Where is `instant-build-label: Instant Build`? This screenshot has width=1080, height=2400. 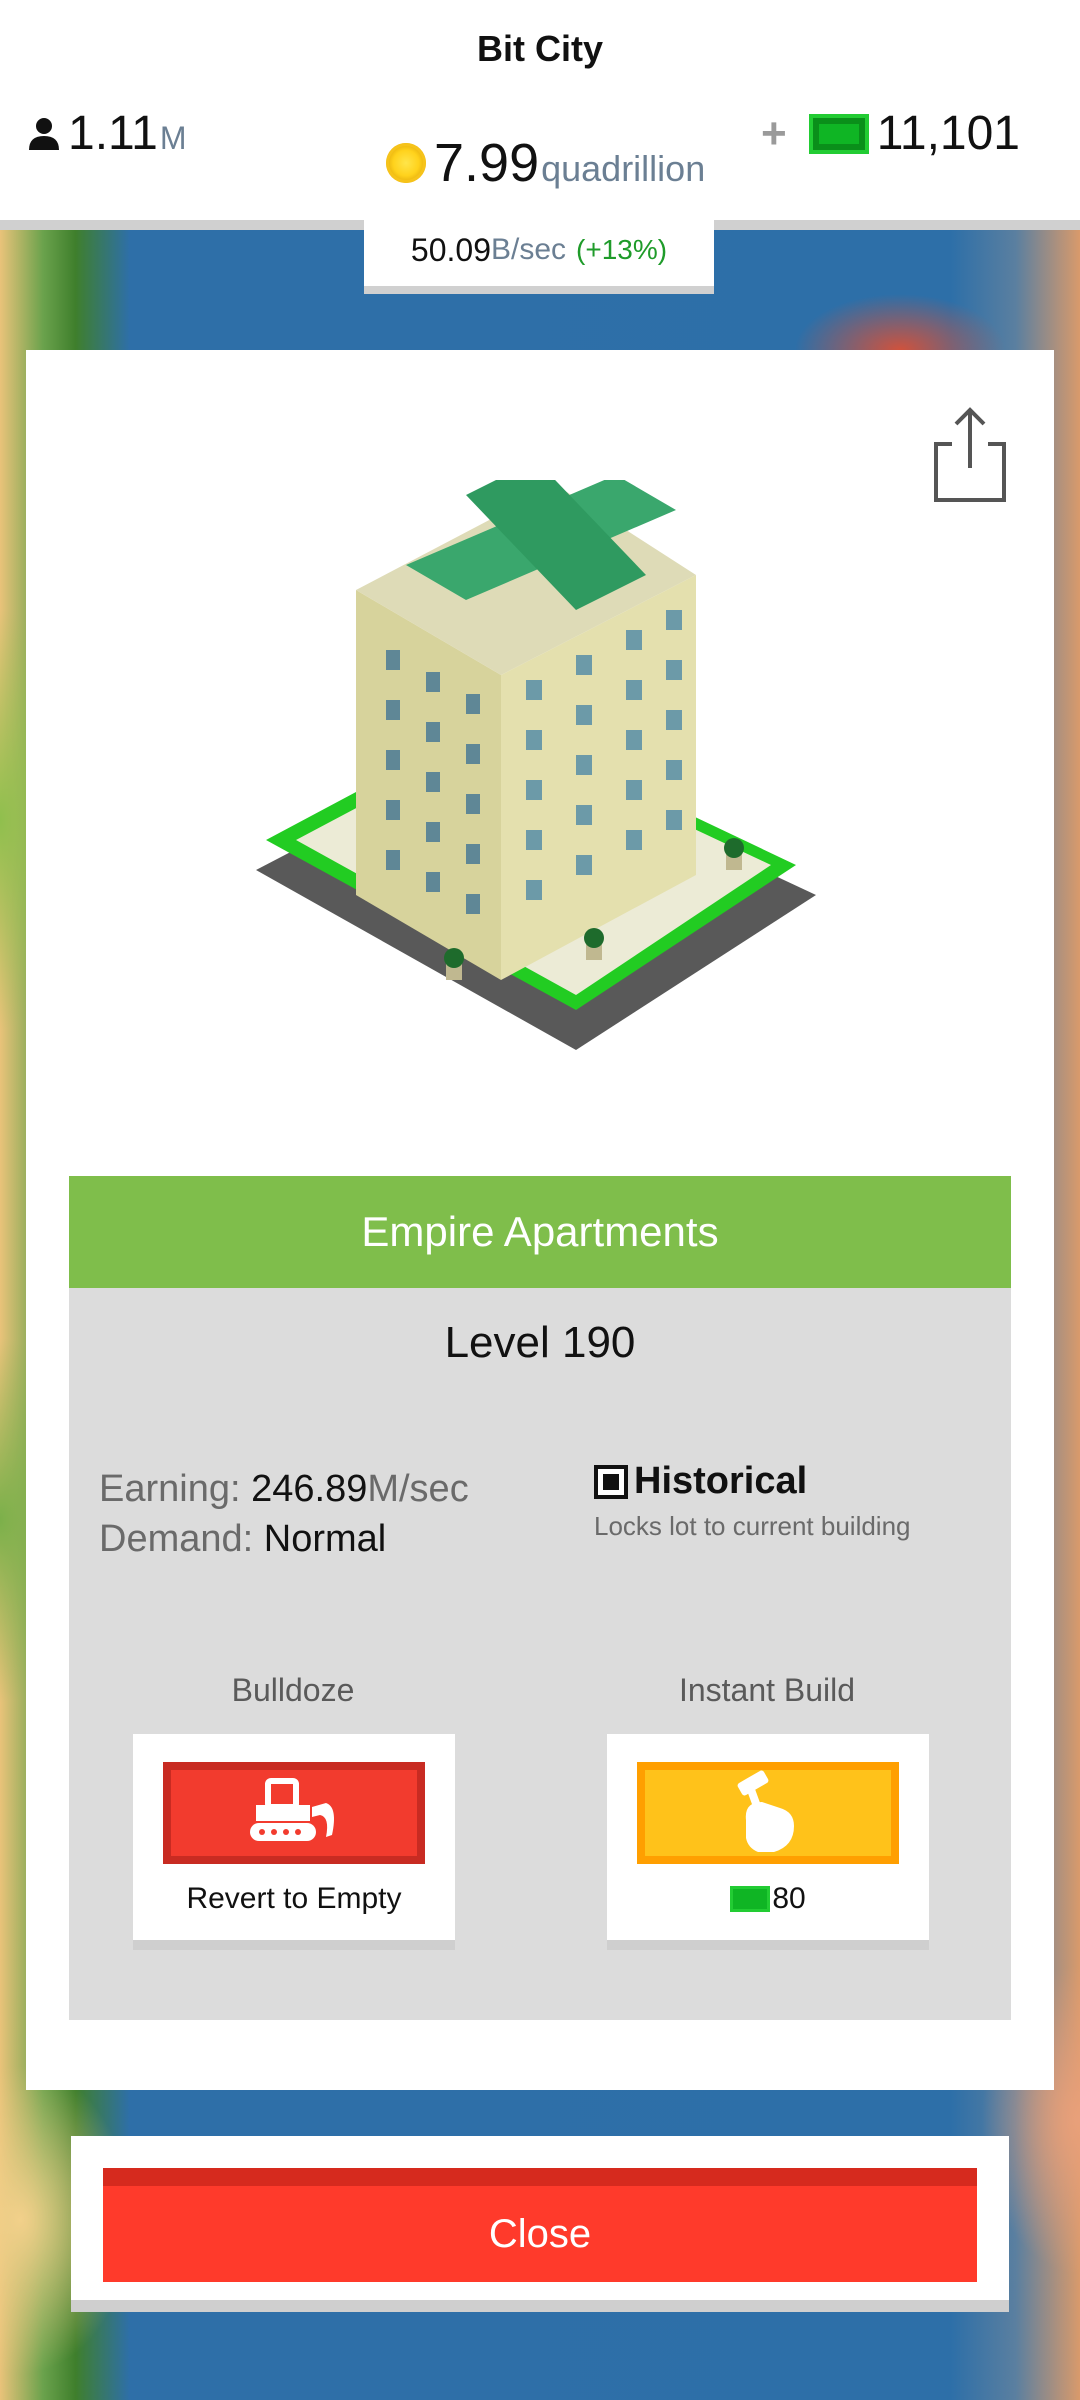 instant-build-label: Instant Build is located at coordinates (767, 1690).